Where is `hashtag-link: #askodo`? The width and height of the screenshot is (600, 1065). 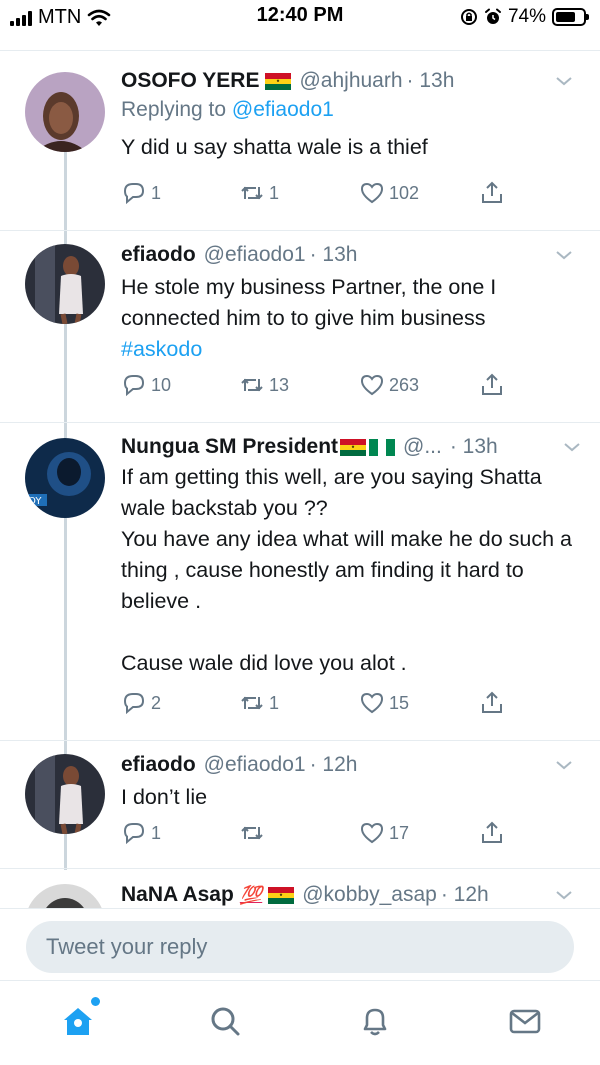
hashtag-link: #askodo is located at coordinates (161, 349).